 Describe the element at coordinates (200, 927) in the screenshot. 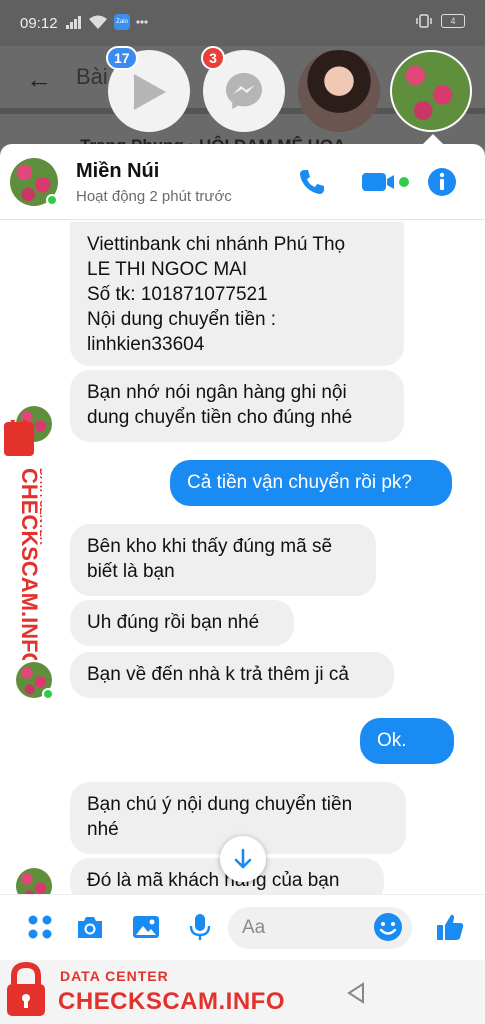

I see `microphone-icon` at that location.